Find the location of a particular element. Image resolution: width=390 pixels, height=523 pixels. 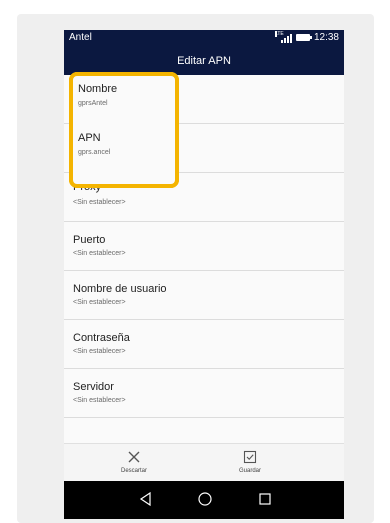

close-icon is located at coordinates (134, 457).